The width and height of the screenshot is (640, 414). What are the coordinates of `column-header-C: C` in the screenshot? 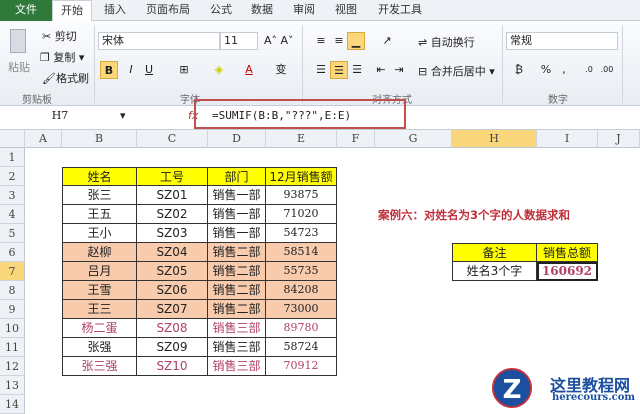 It's located at (172, 139).